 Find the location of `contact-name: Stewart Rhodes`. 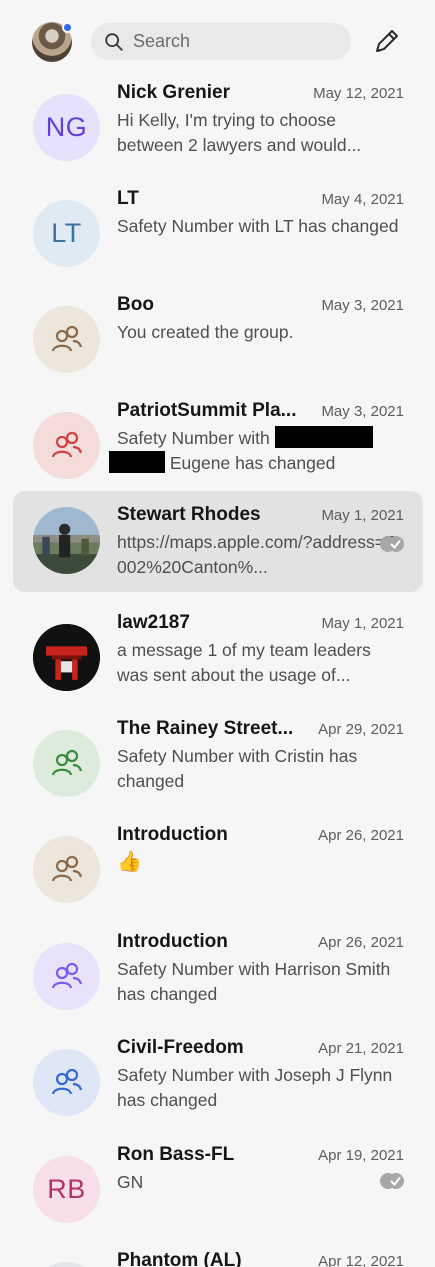

contact-name: Stewart Rhodes is located at coordinates (189, 514).